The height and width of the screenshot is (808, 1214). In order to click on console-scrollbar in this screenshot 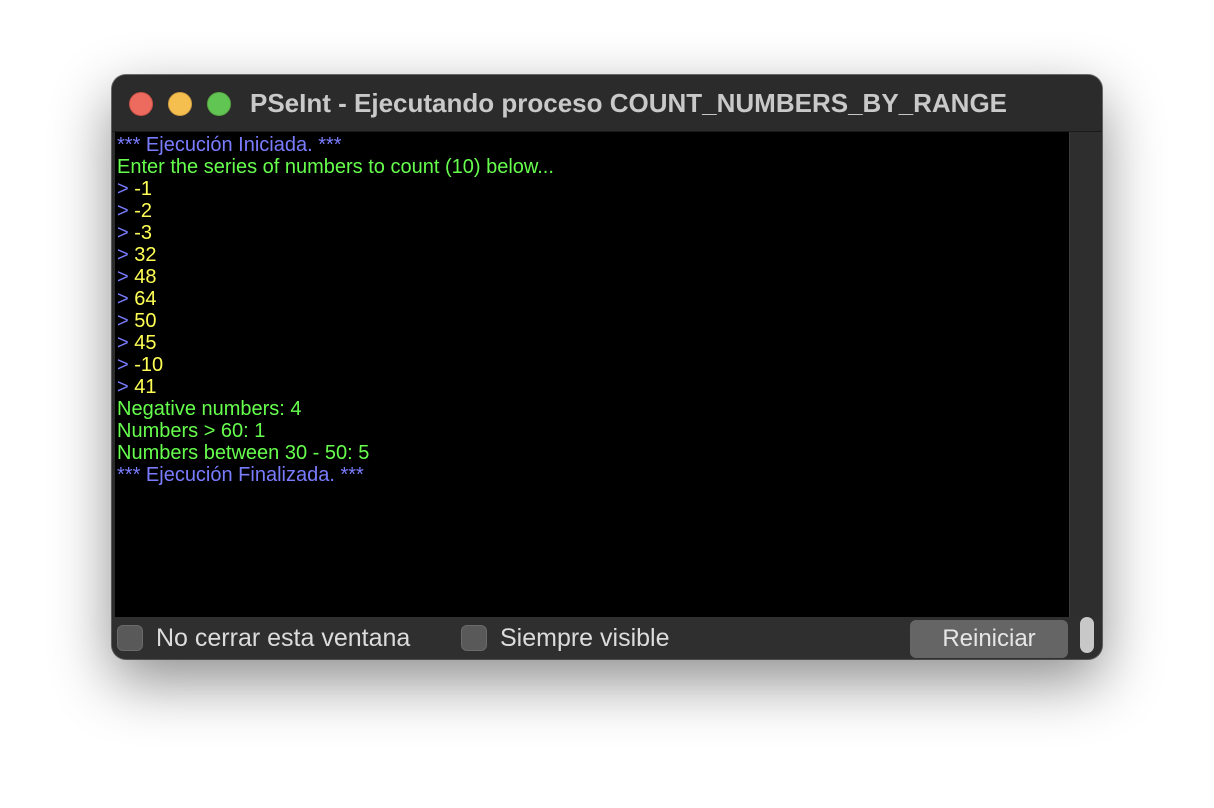, I will do `click(1085, 374)`.